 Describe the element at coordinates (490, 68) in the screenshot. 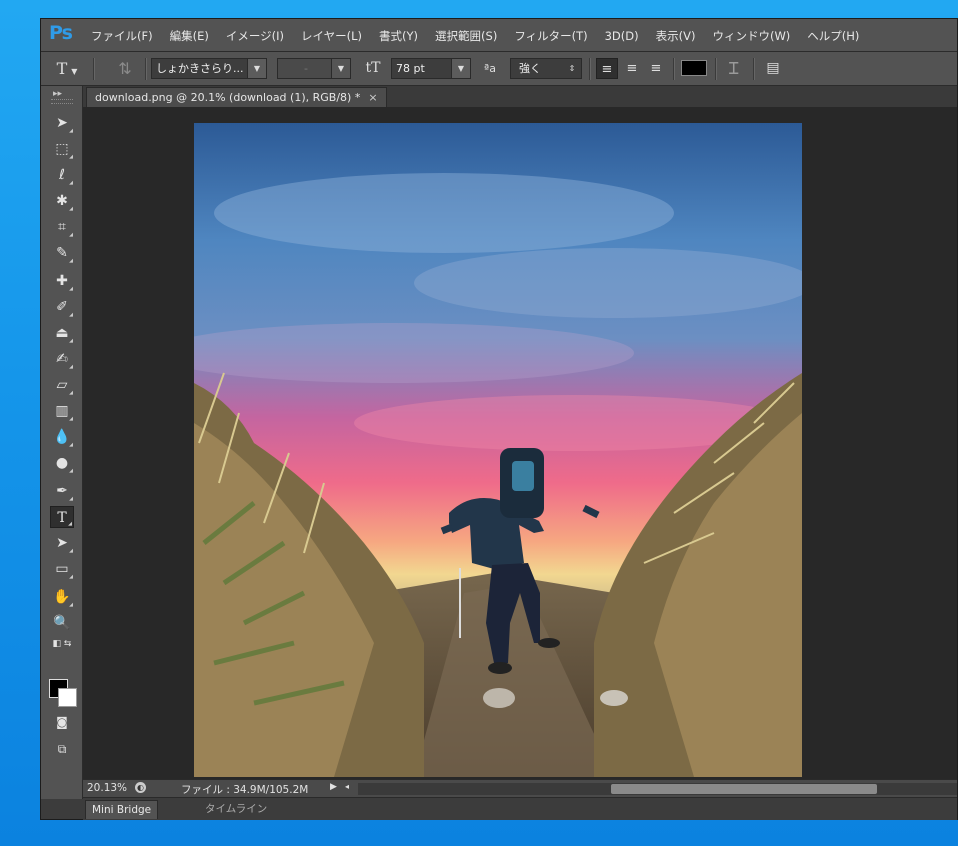

I see `antialias-icon: ªa` at that location.